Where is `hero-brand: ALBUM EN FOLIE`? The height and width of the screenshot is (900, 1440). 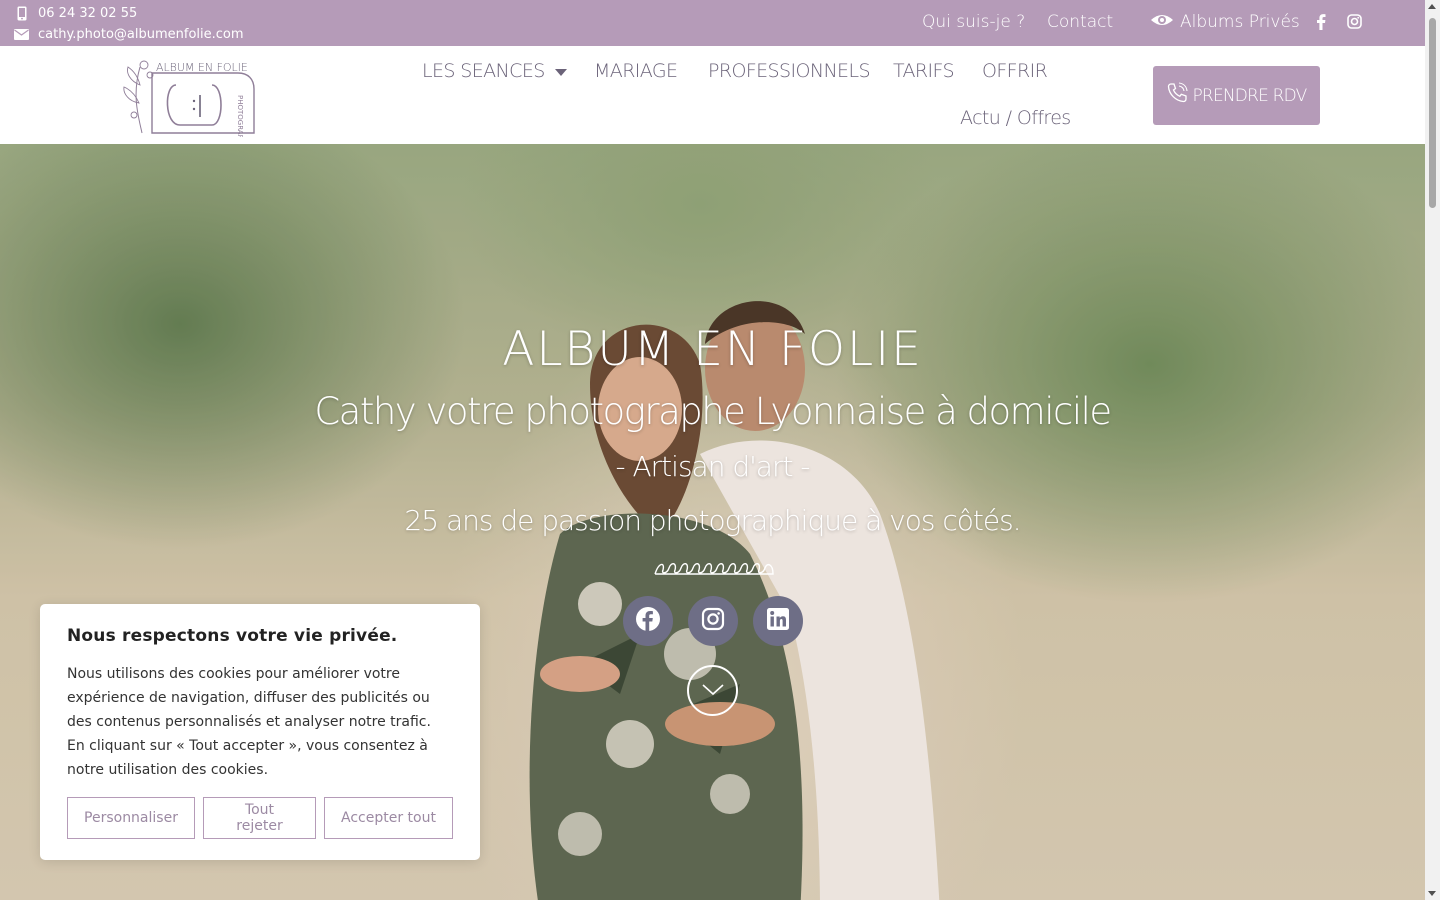
hero-brand: ALBUM EN FOLIE is located at coordinates (712, 349).